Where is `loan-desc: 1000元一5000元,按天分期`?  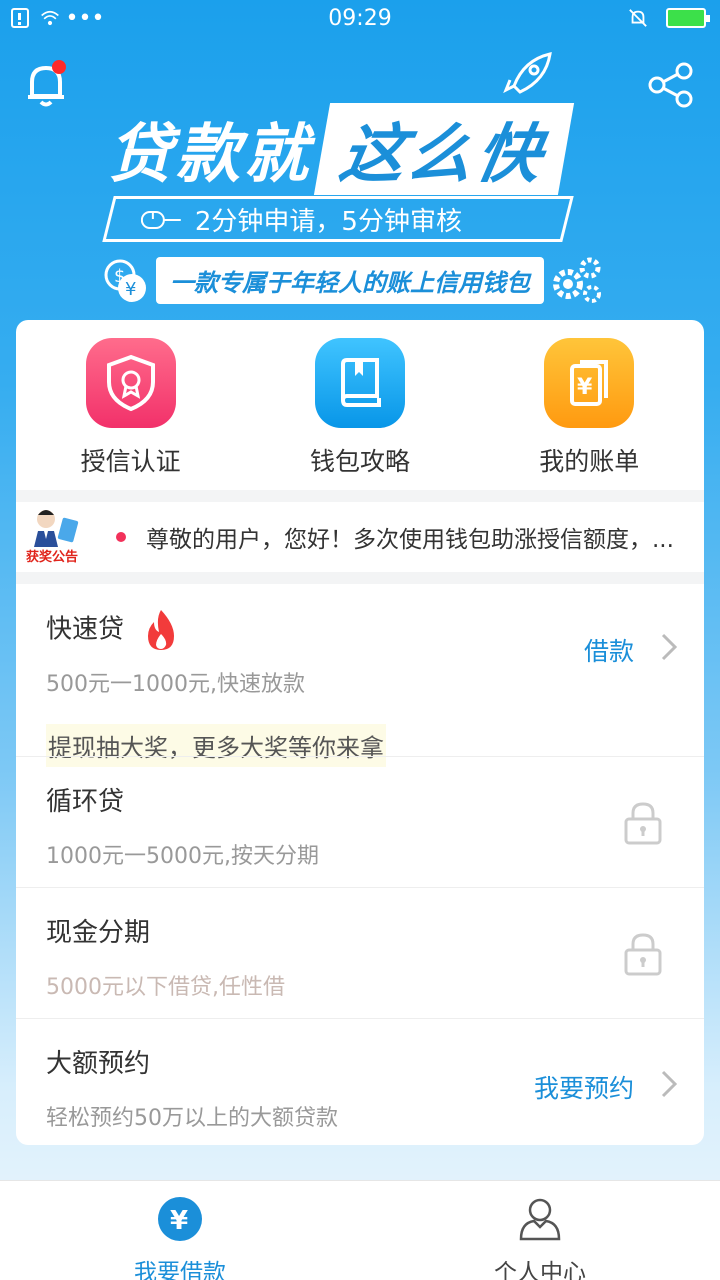 loan-desc: 1000元一5000元,按天分期 is located at coordinates (182, 856).